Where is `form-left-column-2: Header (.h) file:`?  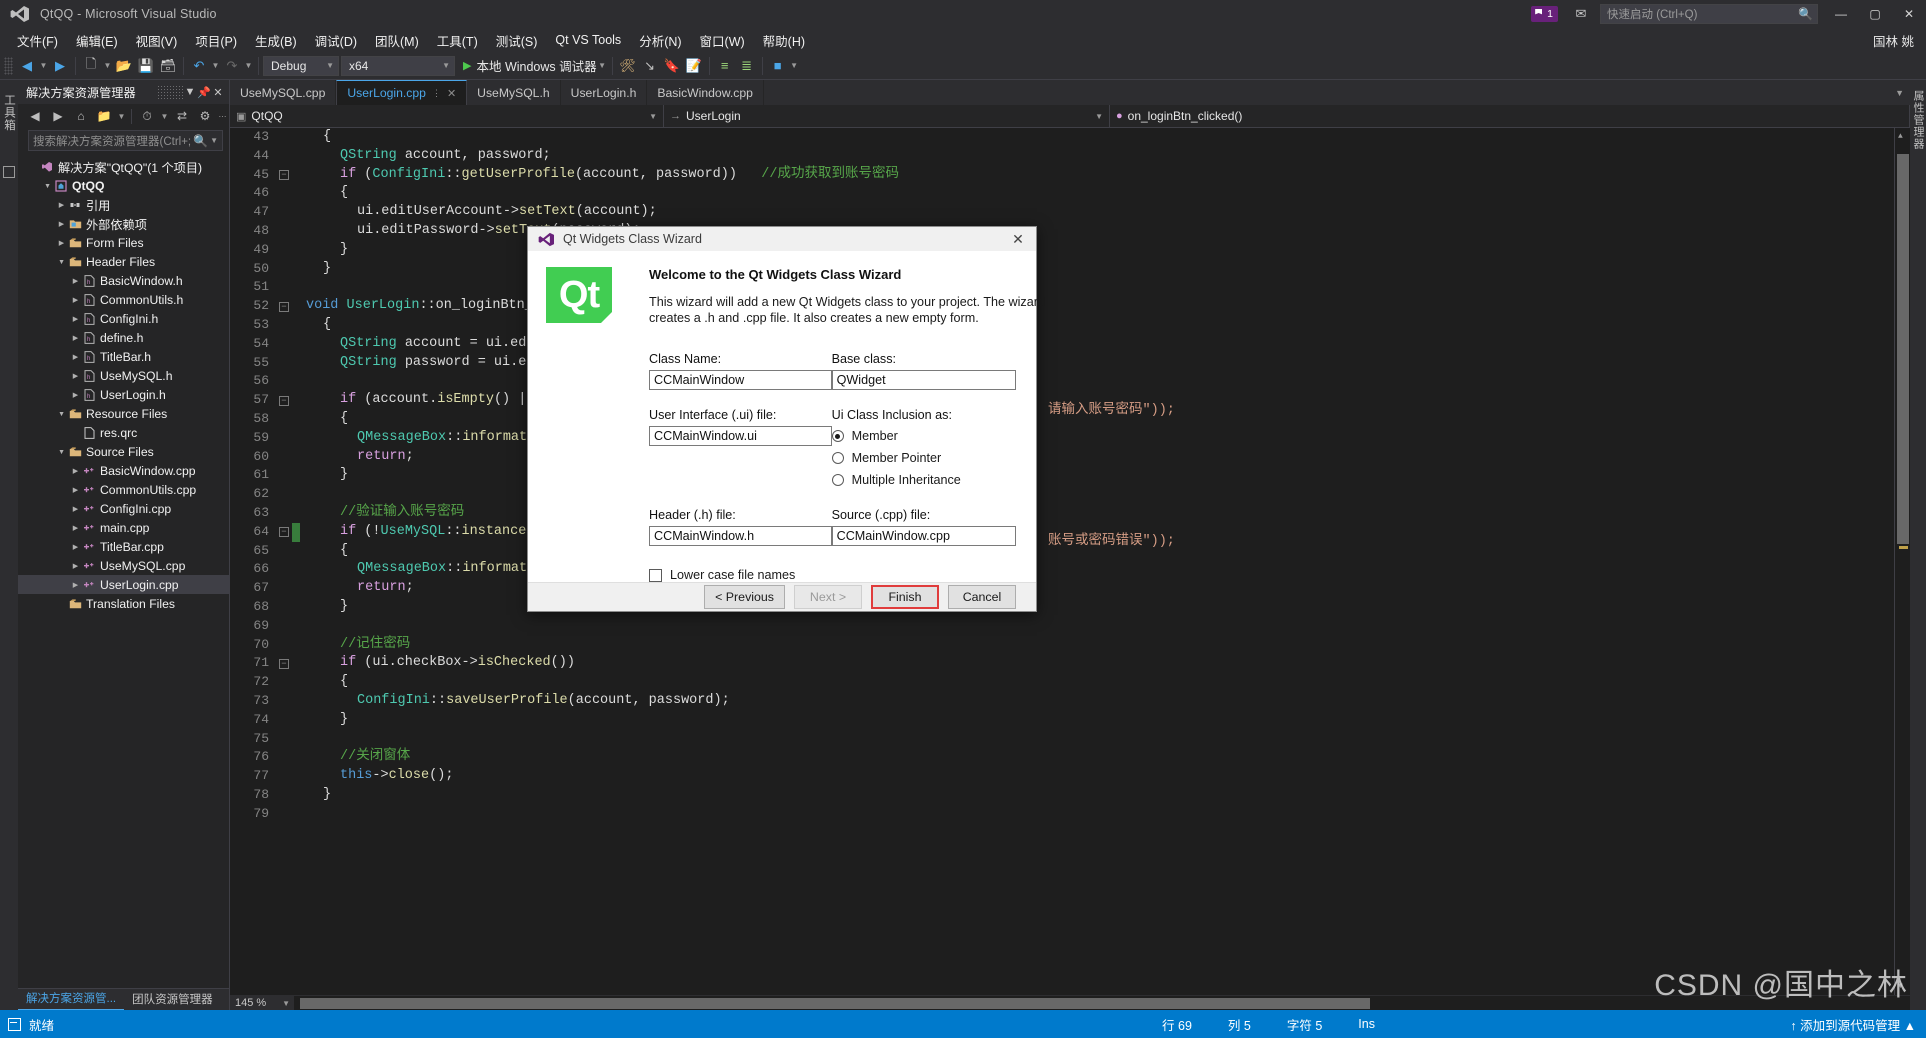
form-left-column-2: Header (.h) file: is located at coordinates (740, 527).